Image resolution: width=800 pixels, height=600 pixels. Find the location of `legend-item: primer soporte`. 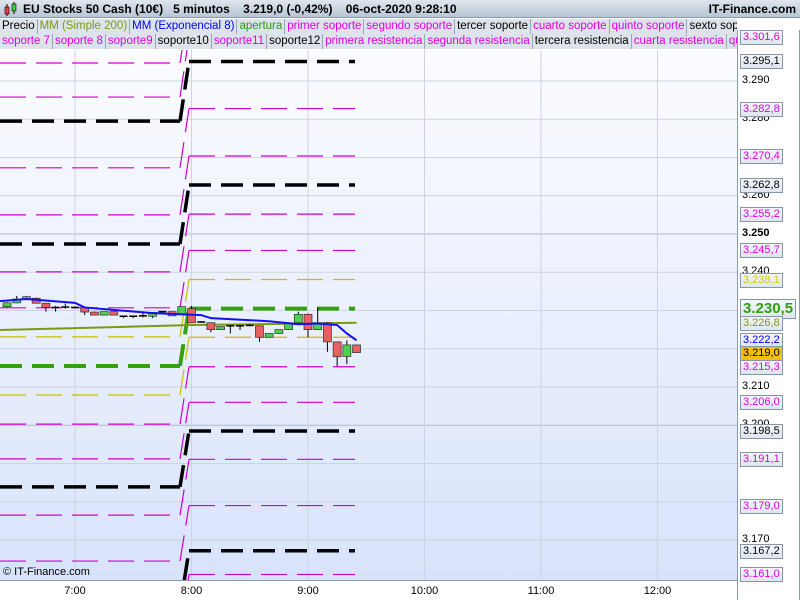

legend-item: primer soporte is located at coordinates (325, 26).